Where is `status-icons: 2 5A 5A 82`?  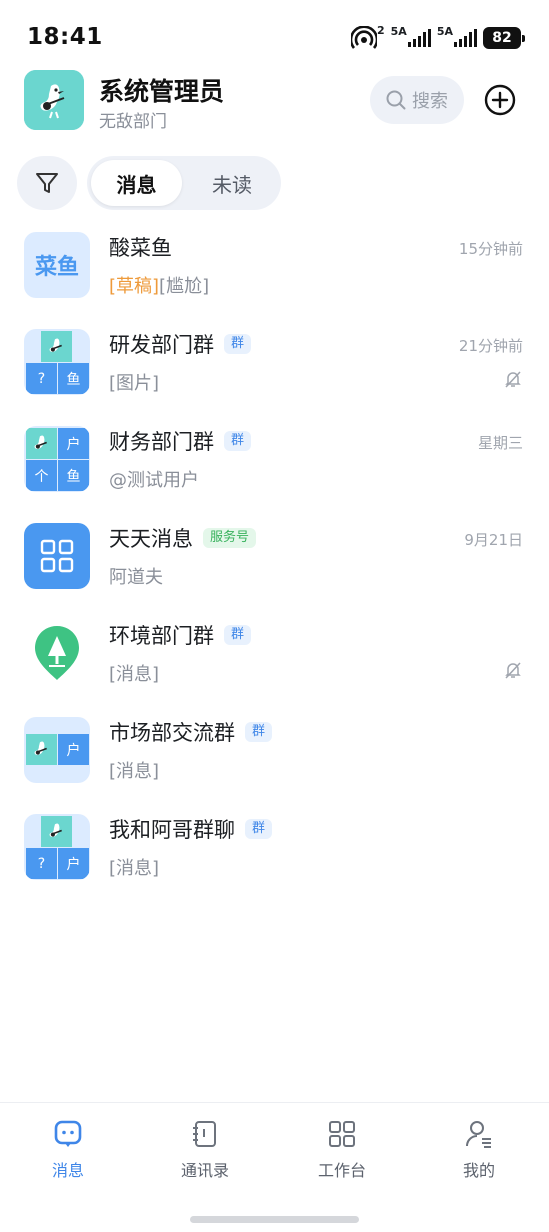 status-icons: 2 5A 5A 82 is located at coordinates (438, 37).